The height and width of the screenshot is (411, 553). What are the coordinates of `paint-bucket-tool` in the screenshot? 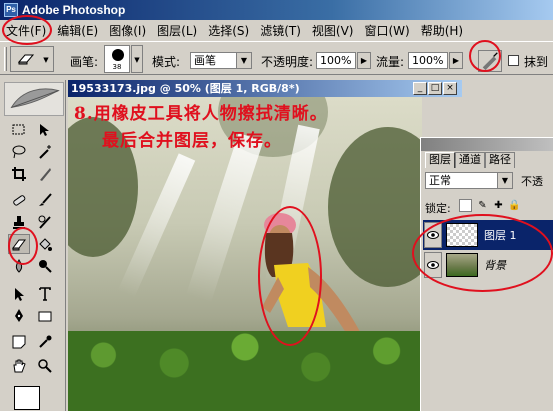 It's located at (45, 244).